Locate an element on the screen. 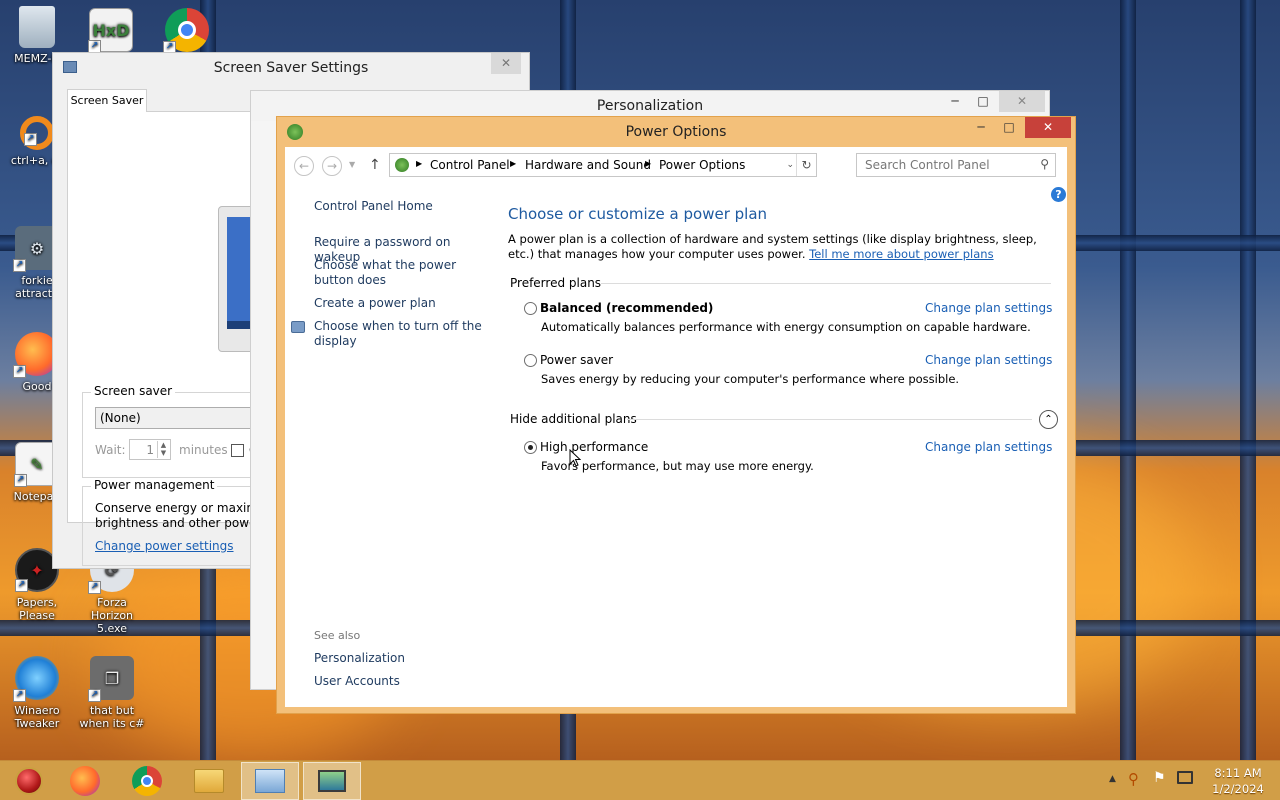 This screenshot has height=800, width=1280. hide-additional-plans-heading: Hide additional plans is located at coordinates (573, 419).